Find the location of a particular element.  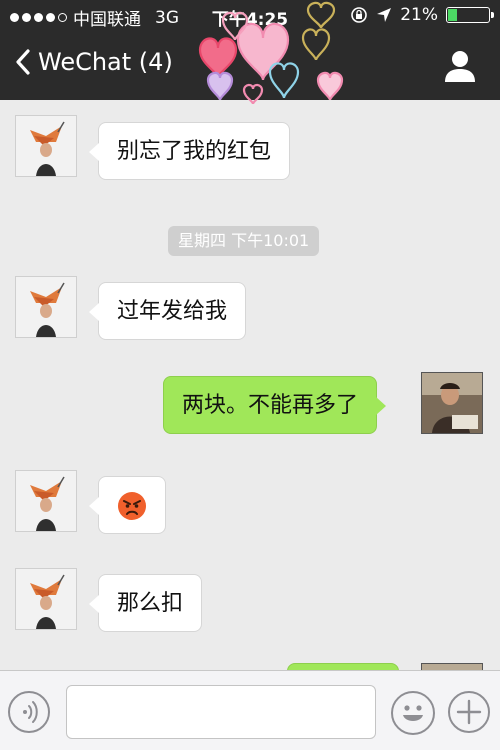

input-bar is located at coordinates (250, 710).